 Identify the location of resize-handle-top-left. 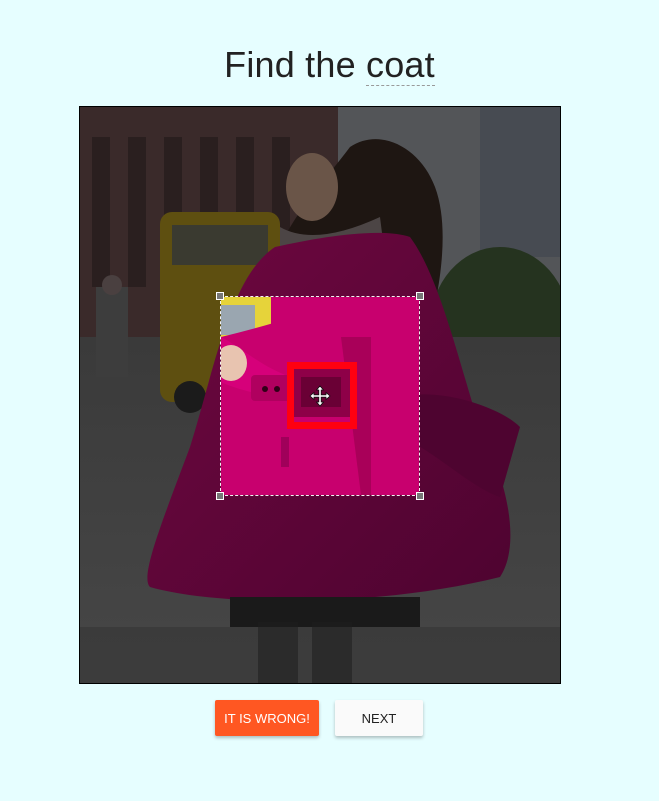
(220, 296).